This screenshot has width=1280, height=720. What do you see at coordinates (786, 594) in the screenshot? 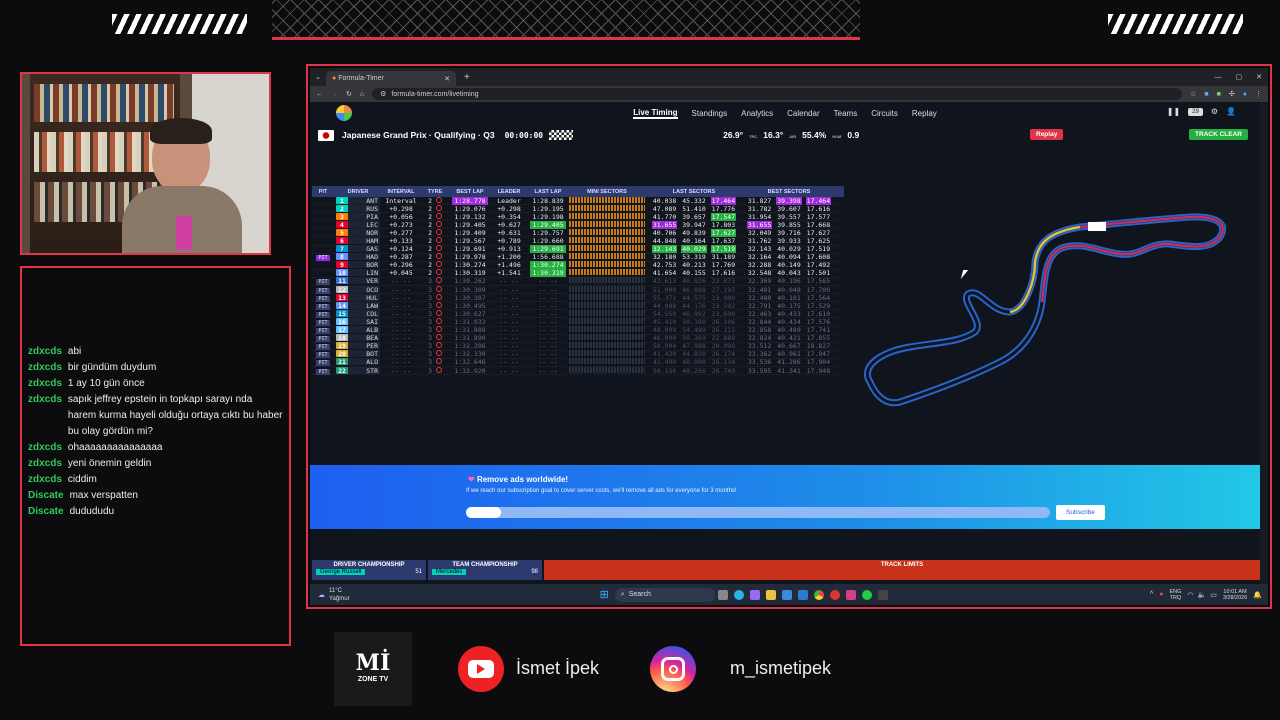
I see `store-icon` at bounding box center [786, 594].